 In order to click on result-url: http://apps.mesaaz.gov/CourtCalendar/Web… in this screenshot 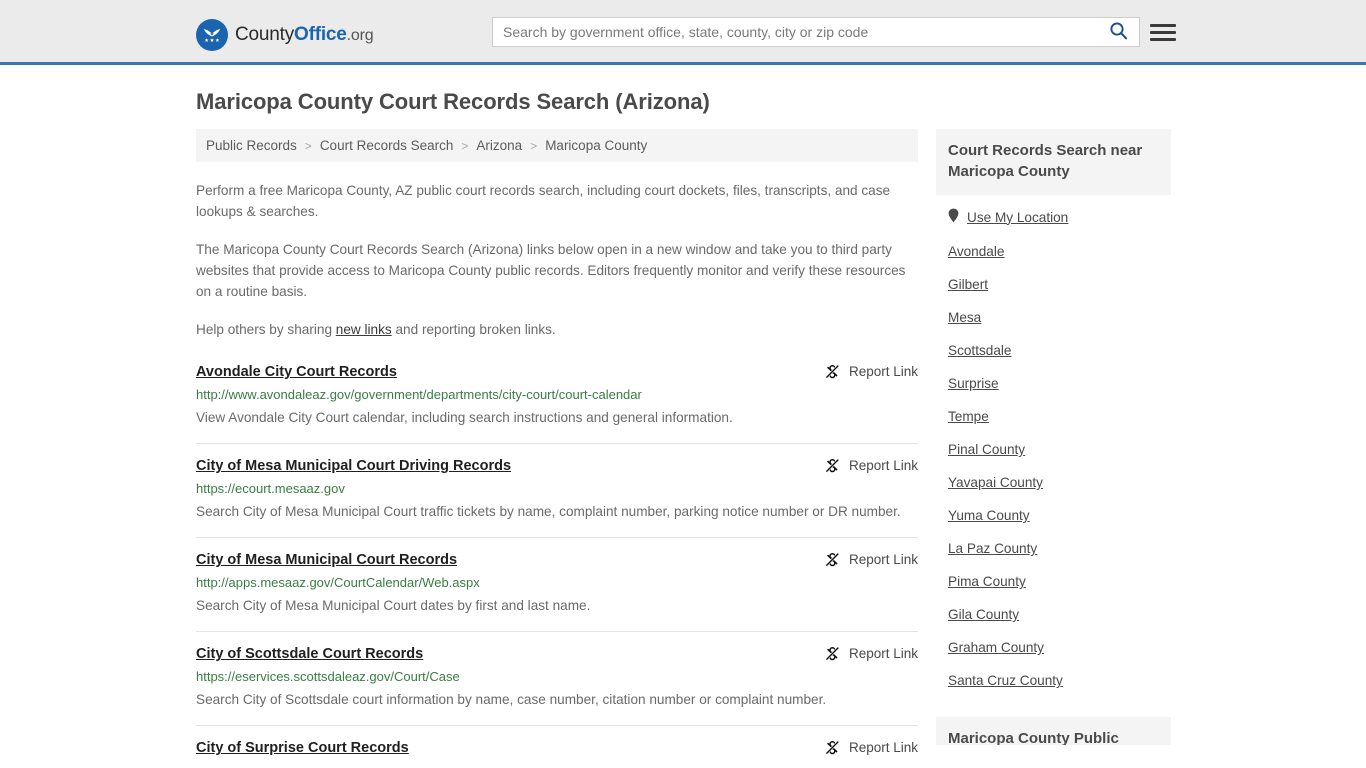, I will do `click(338, 582)`.